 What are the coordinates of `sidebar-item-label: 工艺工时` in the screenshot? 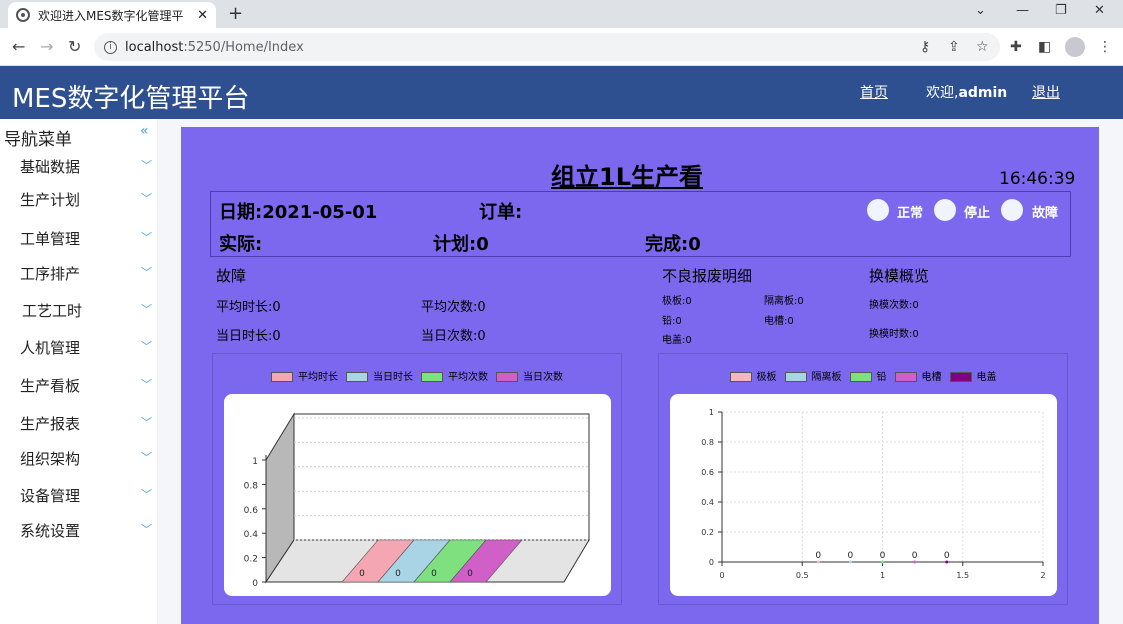 It's located at (52, 311).